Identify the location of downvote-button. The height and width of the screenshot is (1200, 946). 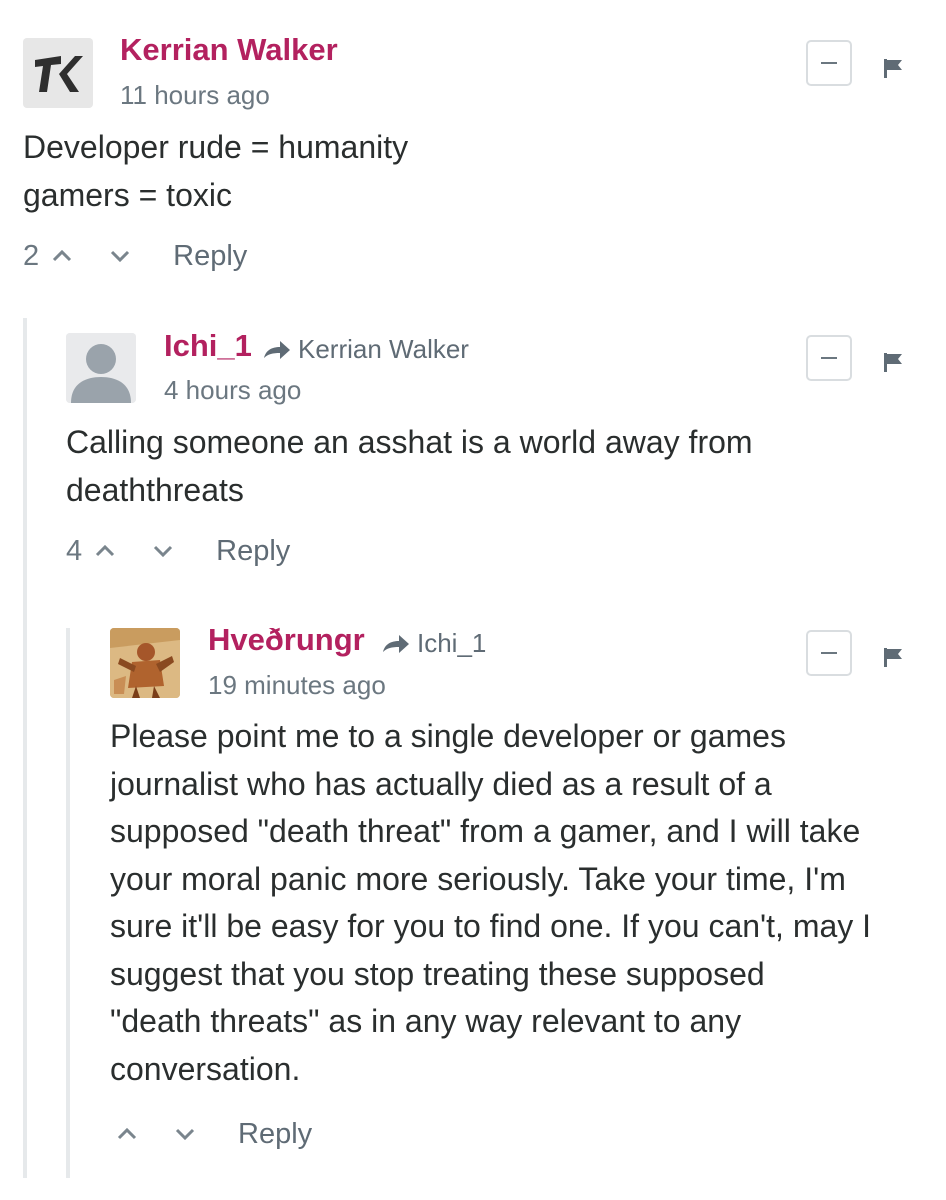
(185, 1134).